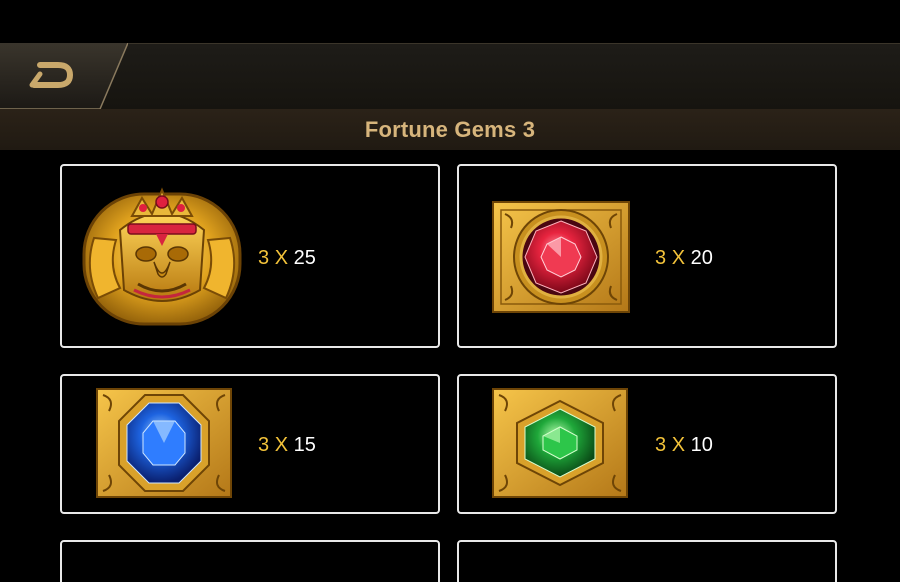 The image size is (900, 582). Describe the element at coordinates (647, 444) in the screenshot. I see `paytable-card-emerald: 3 X 10` at that location.